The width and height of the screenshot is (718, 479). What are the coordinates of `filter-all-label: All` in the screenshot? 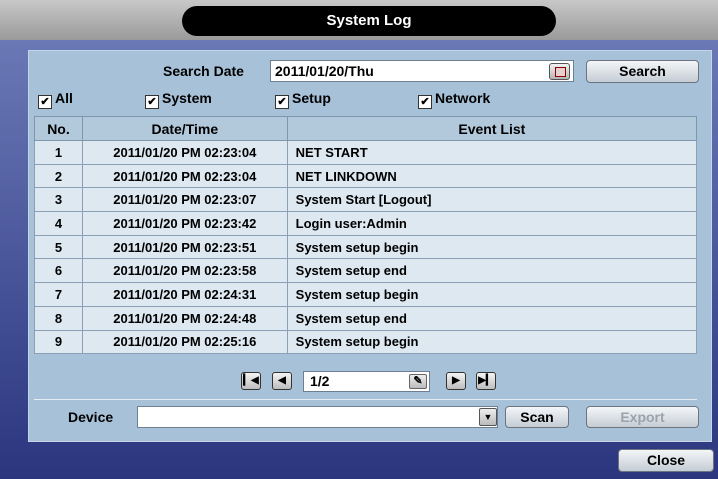 It's located at (64, 98).